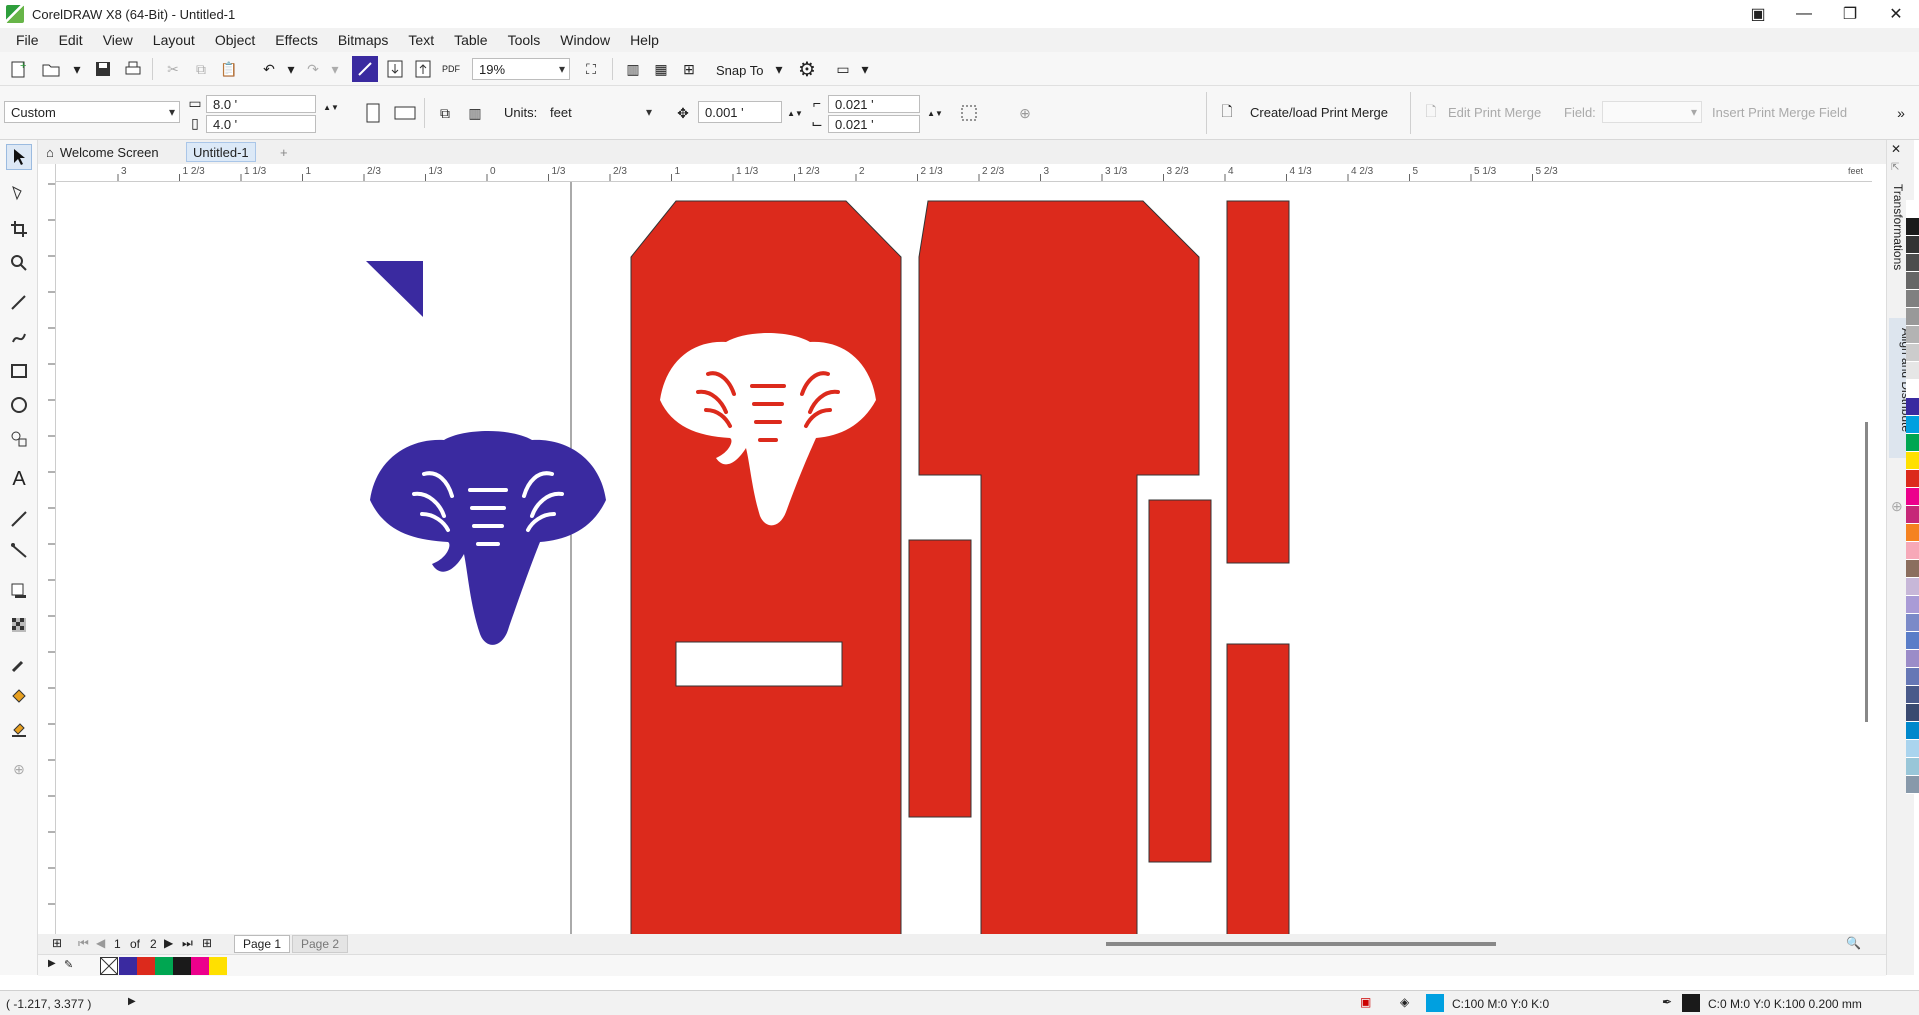  Describe the element at coordinates (331, 107) in the screenshot. I see `spin-buttons: ▲▼` at that location.